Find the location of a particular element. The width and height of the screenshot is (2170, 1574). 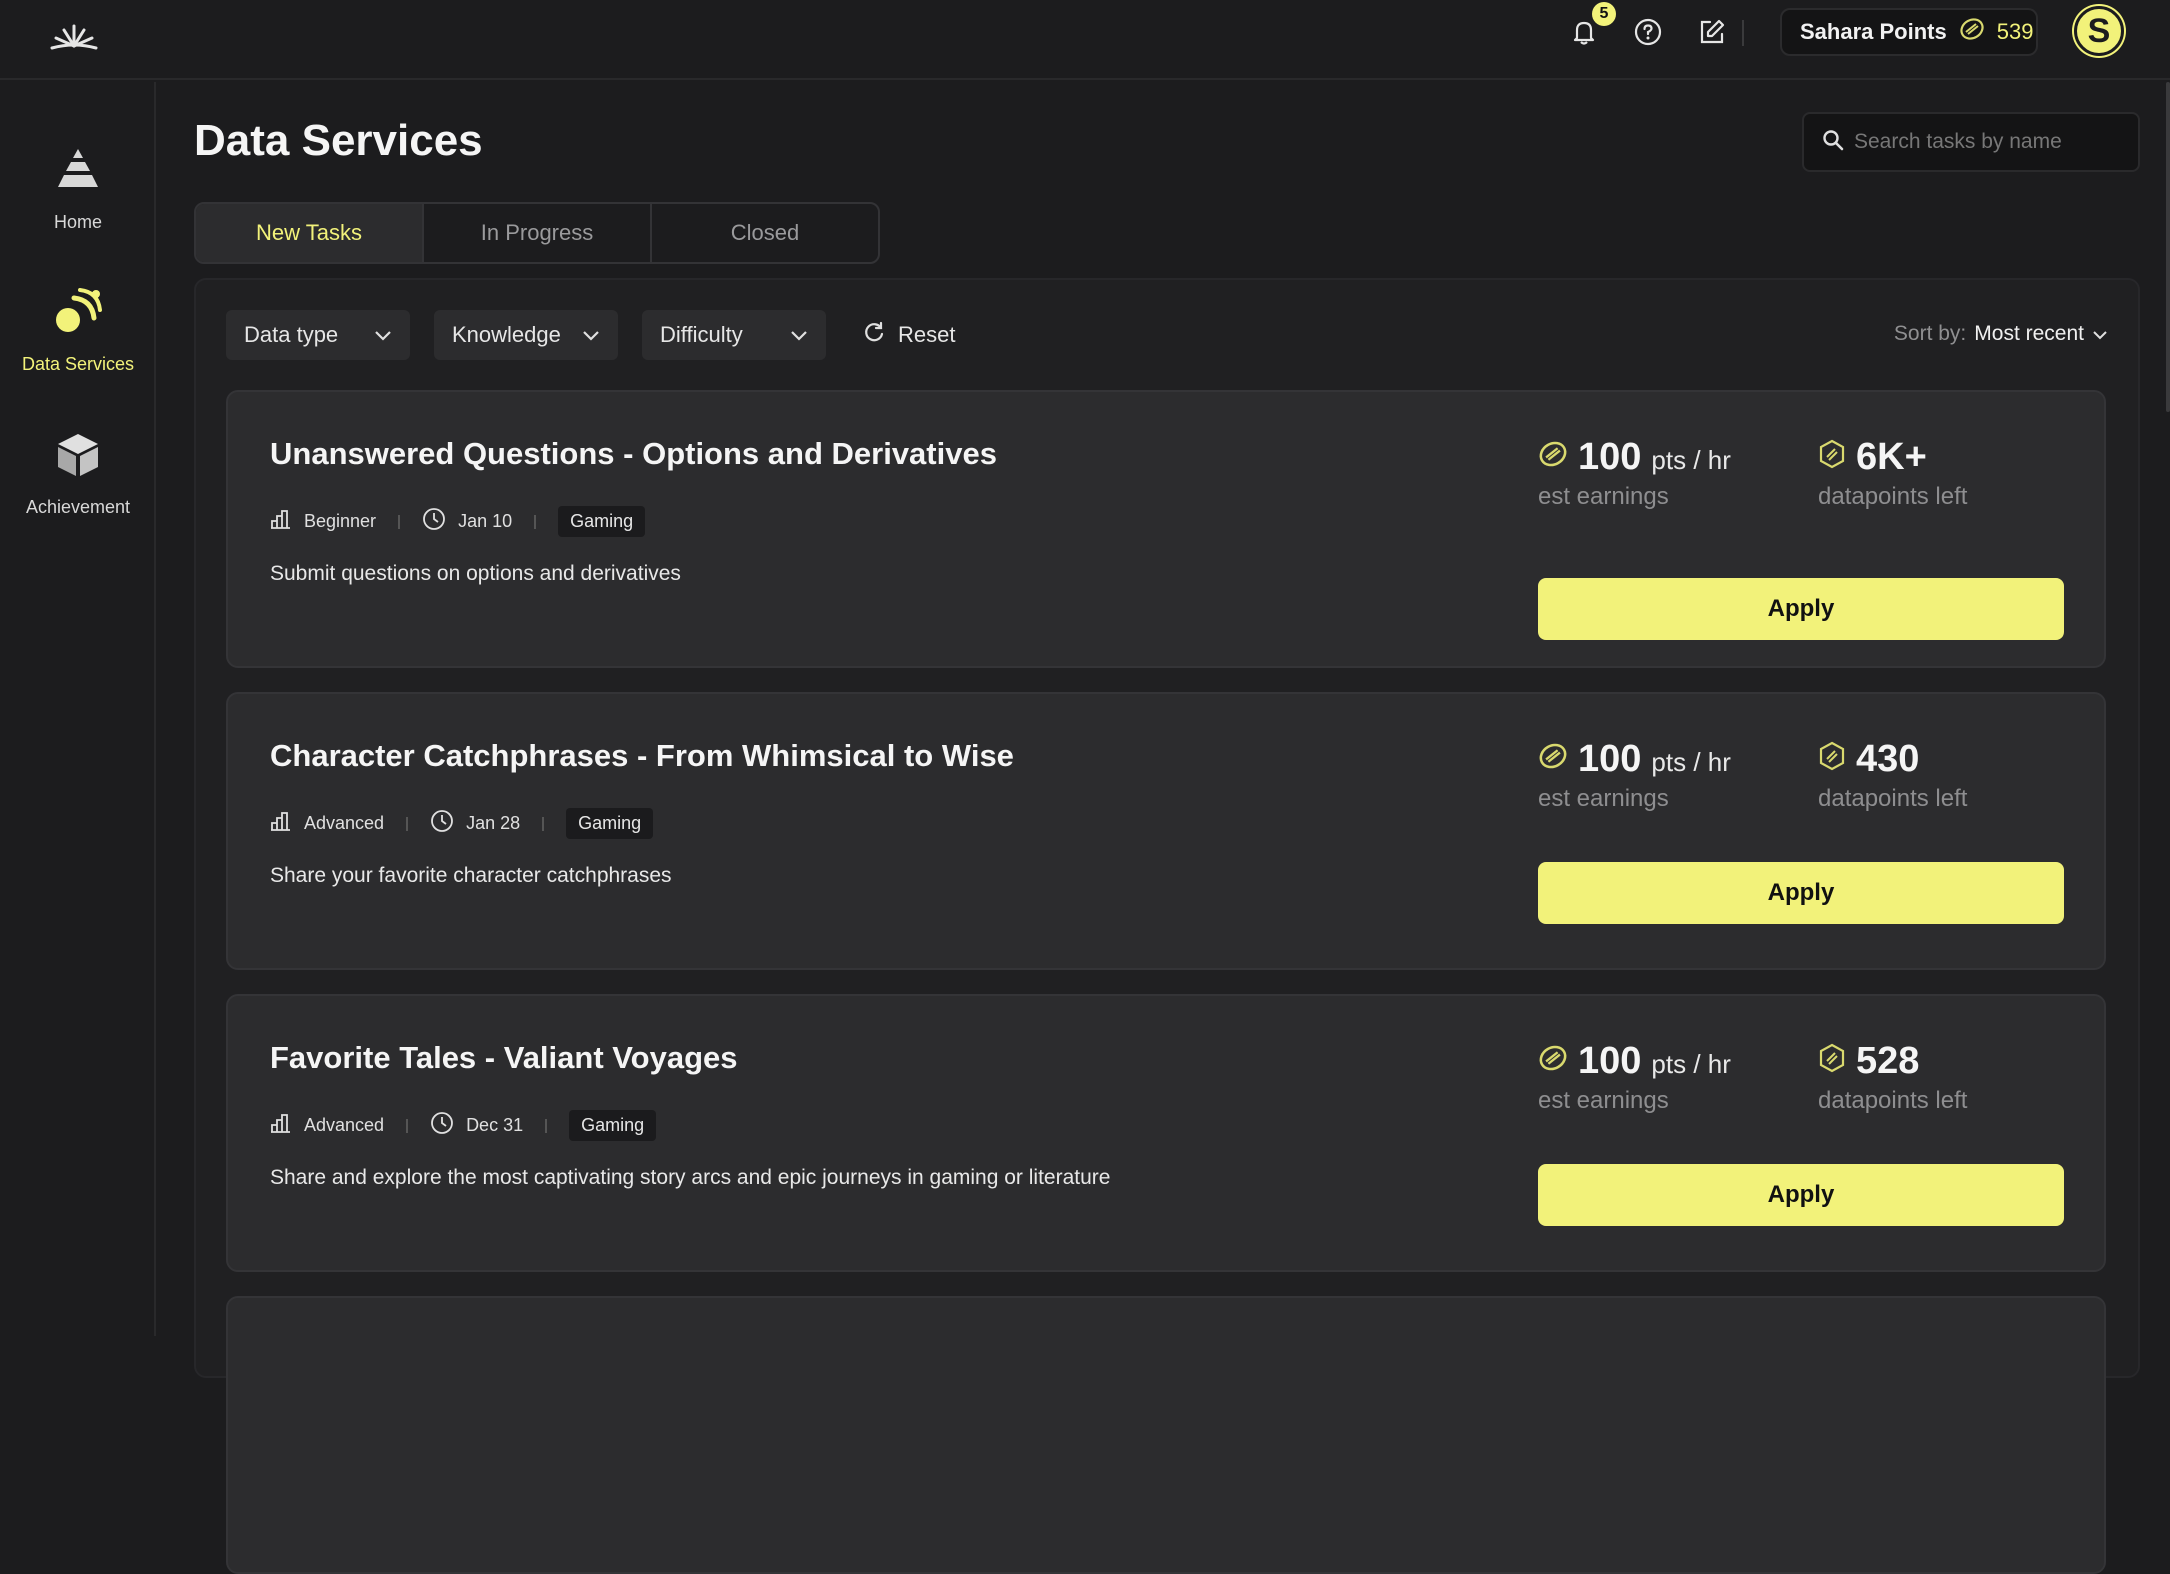

notification-bell-icon: 5 is located at coordinates (1591, 26).